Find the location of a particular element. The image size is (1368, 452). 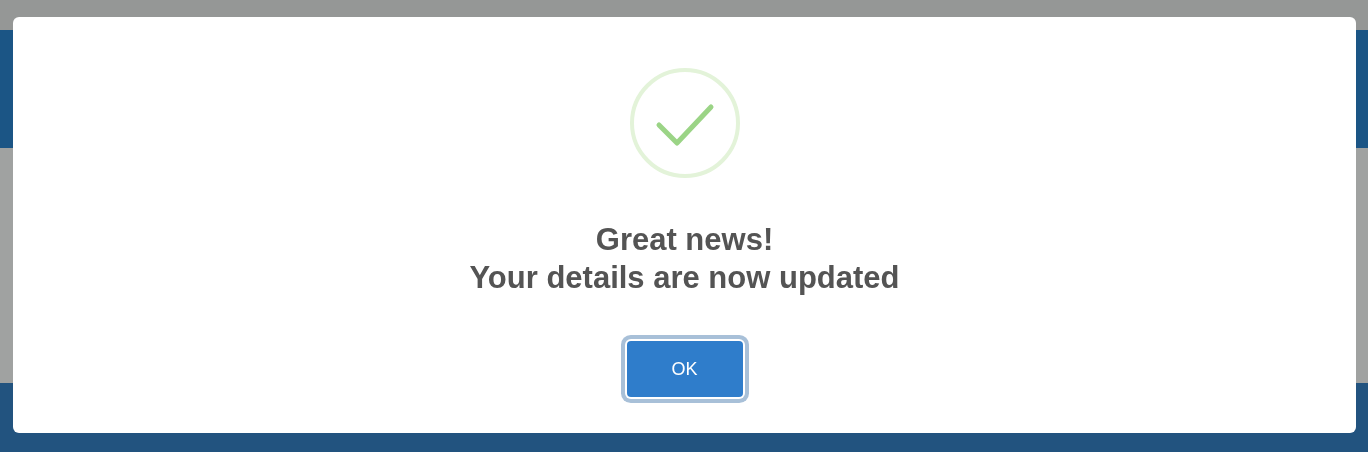

dialog-message: Your details are now updated is located at coordinates (684, 278).